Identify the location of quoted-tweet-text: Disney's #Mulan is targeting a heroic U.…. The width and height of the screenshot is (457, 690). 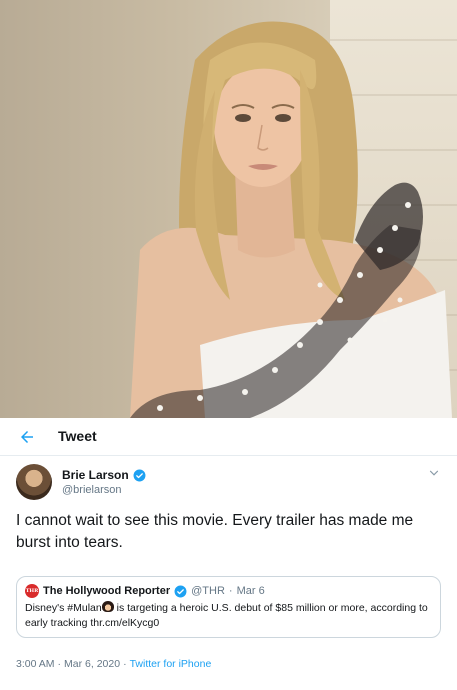
(230, 616).